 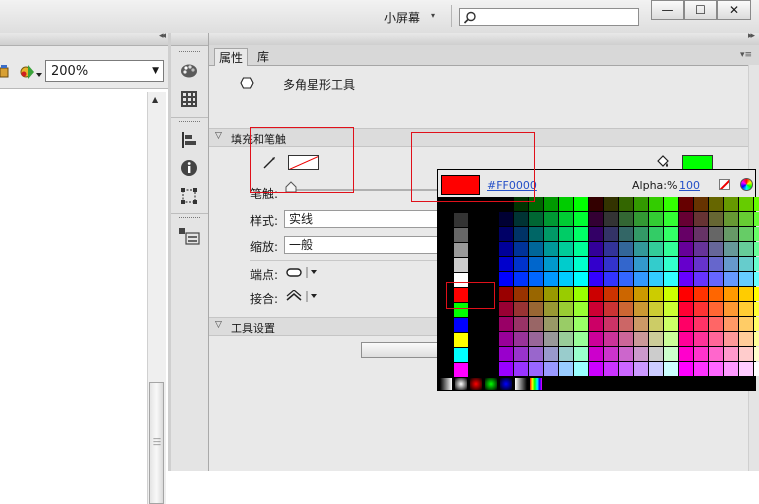 What do you see at coordinates (746, 184) in the screenshot?
I see `color-wheel-icon` at bounding box center [746, 184].